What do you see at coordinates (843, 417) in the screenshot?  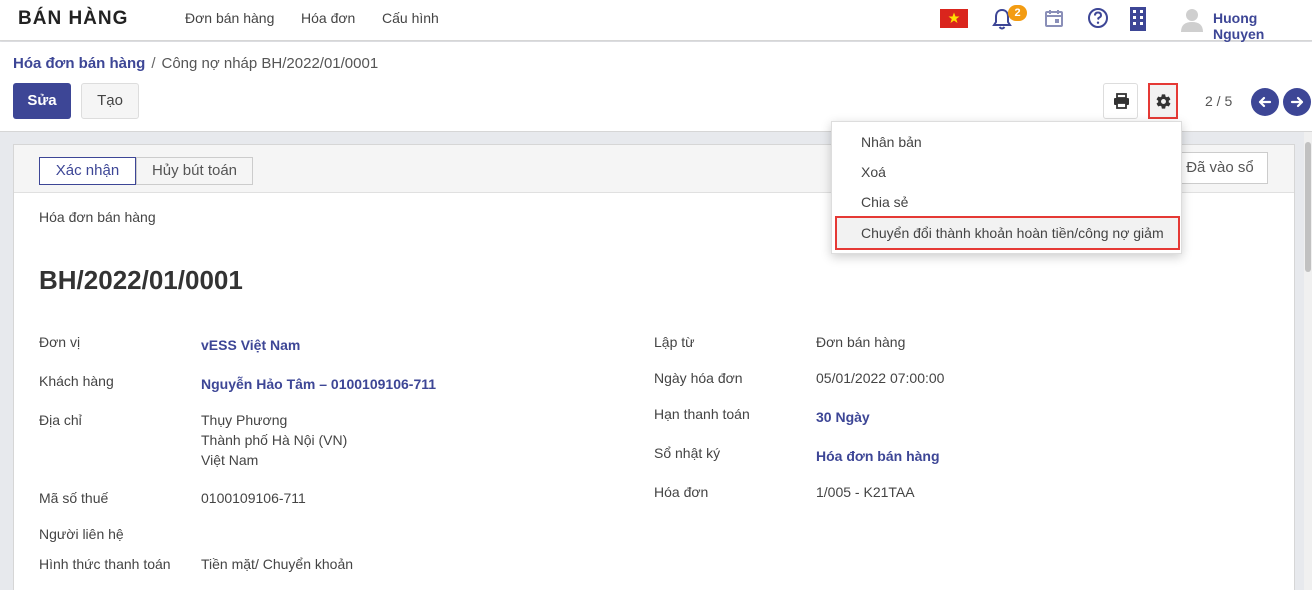 I see `field-value-due-date: 30 Ngày` at bounding box center [843, 417].